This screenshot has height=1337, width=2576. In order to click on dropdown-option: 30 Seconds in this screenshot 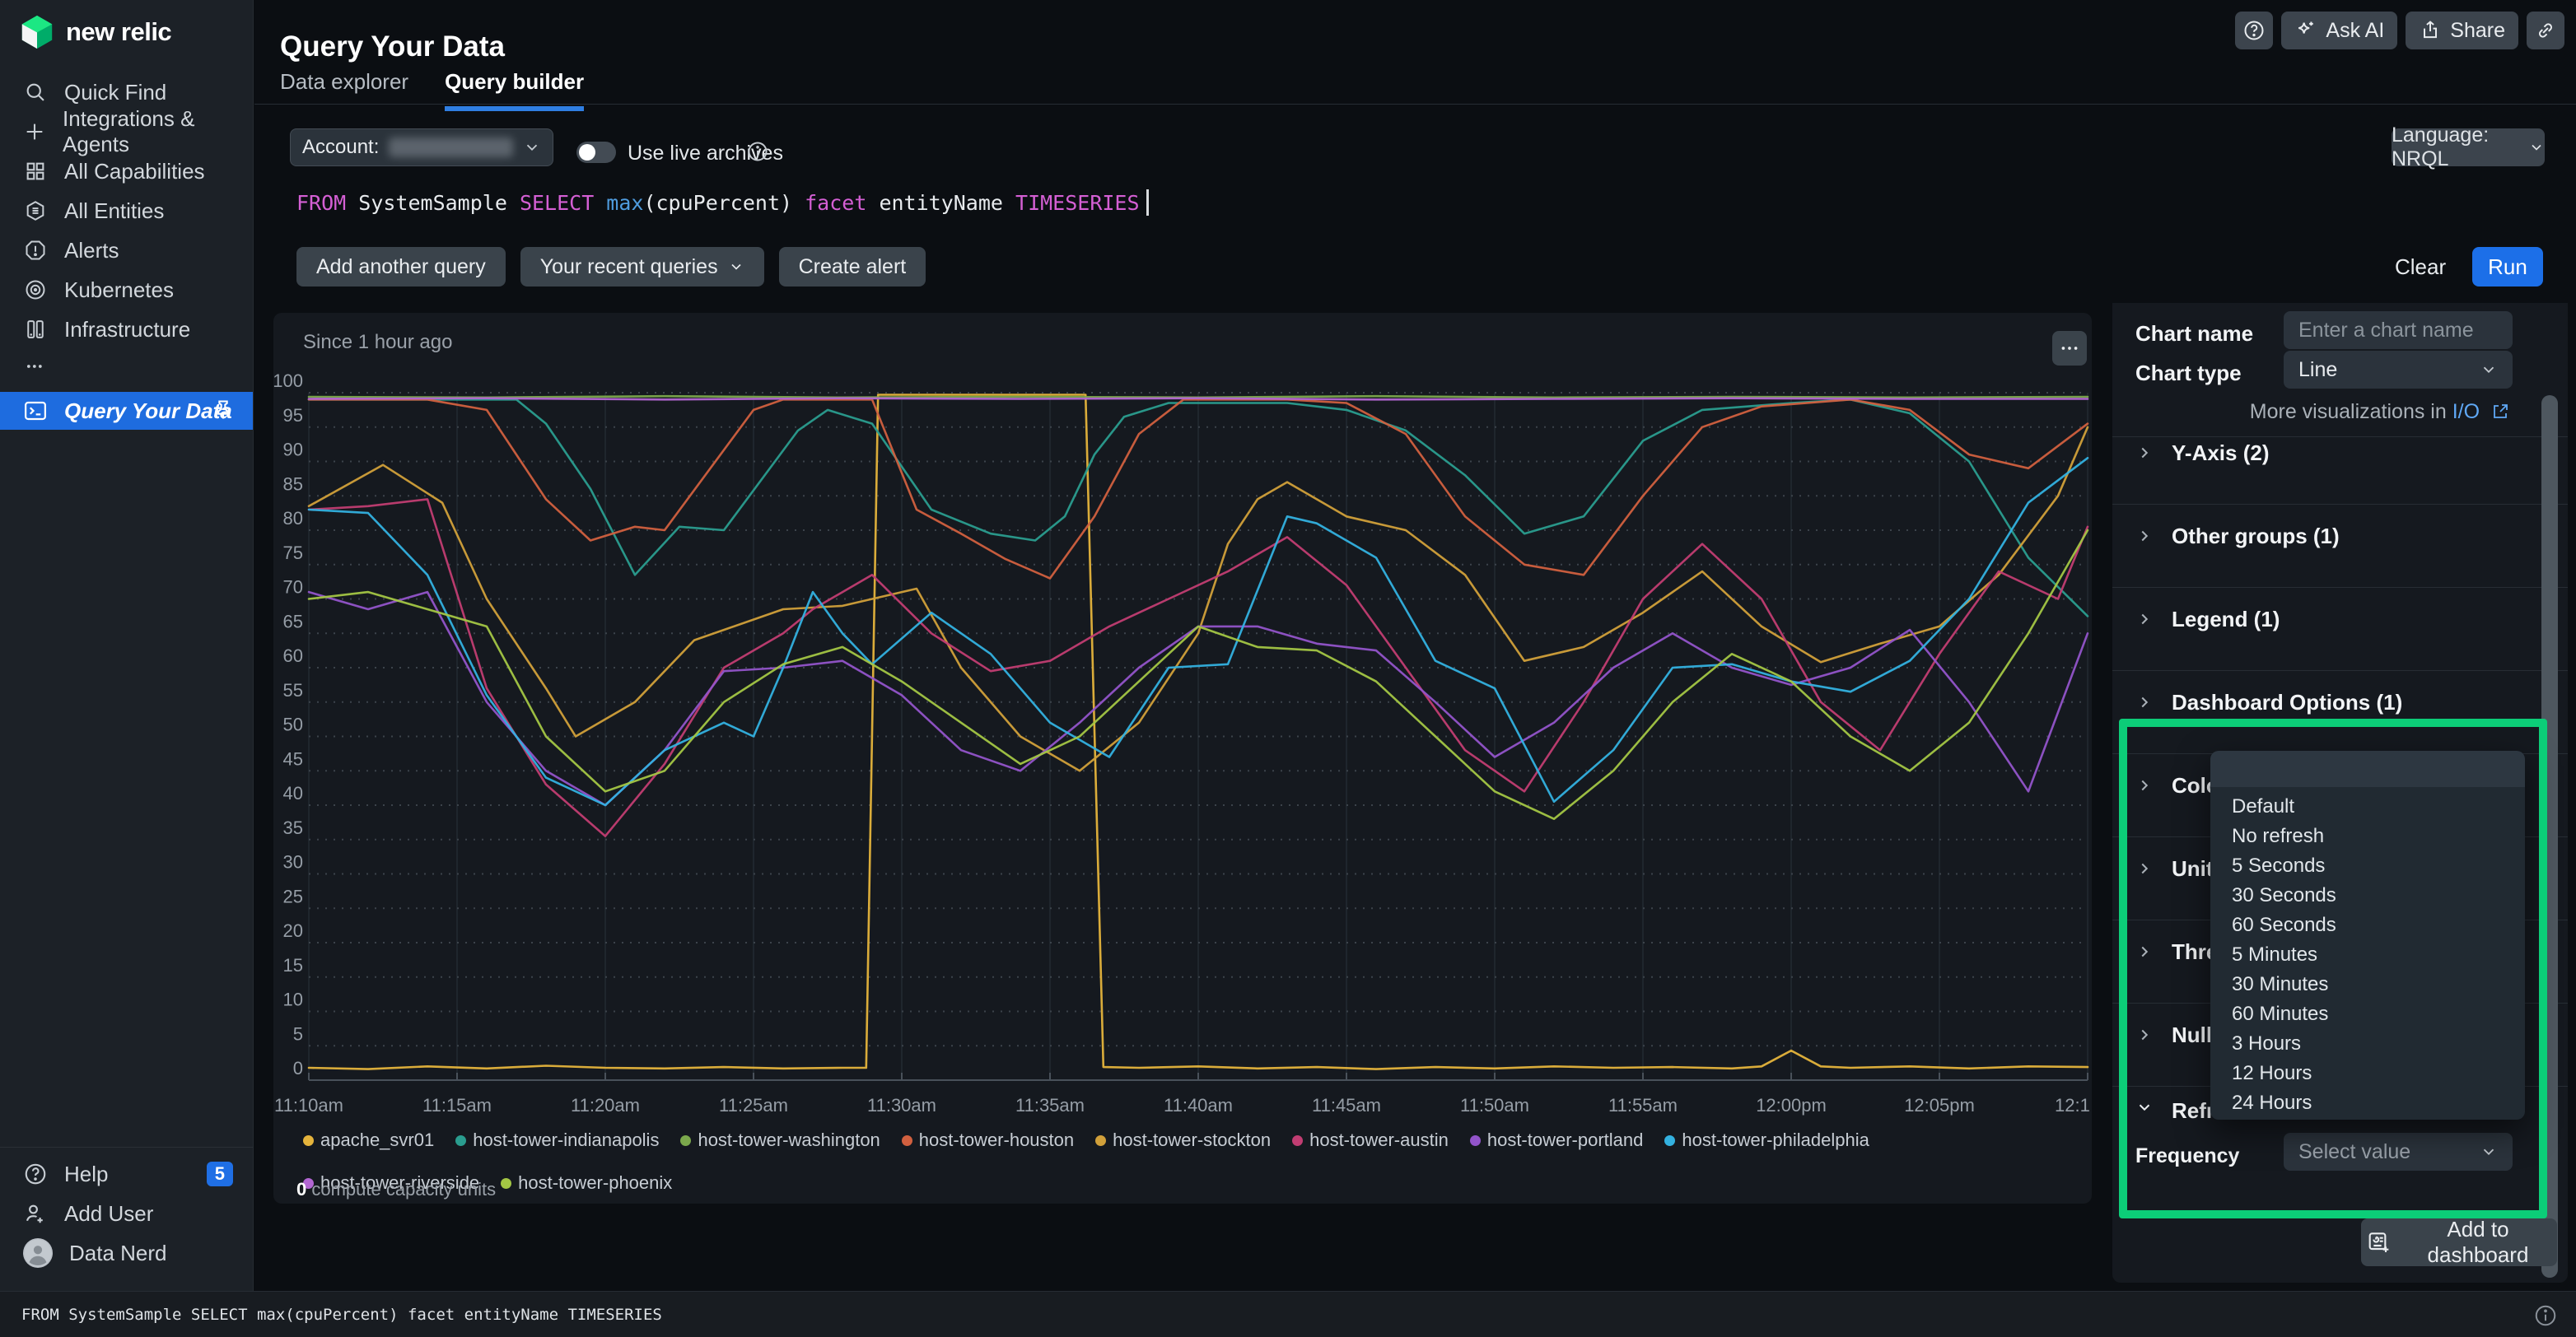, I will do `click(2367, 896)`.